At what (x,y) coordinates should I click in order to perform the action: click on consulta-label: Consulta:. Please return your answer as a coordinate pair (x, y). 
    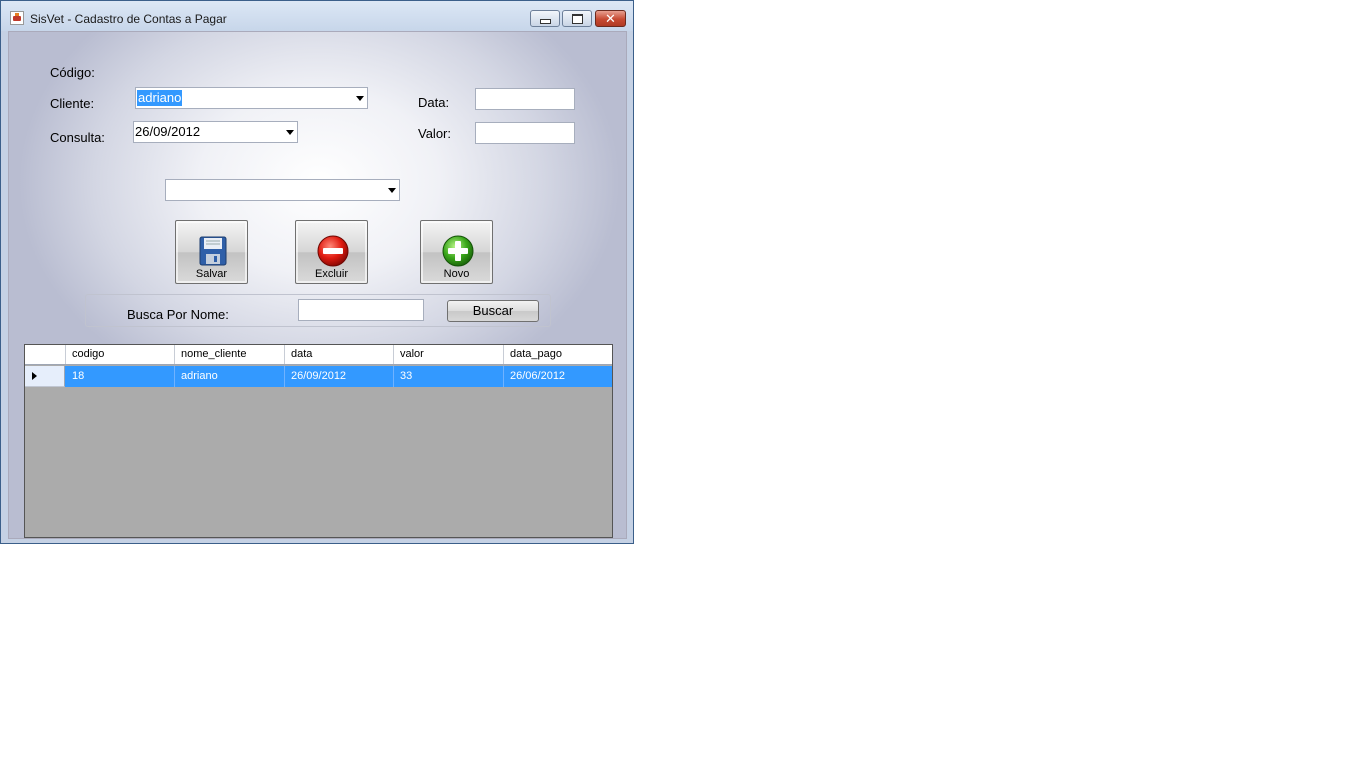
    Looking at the image, I should click on (77, 137).